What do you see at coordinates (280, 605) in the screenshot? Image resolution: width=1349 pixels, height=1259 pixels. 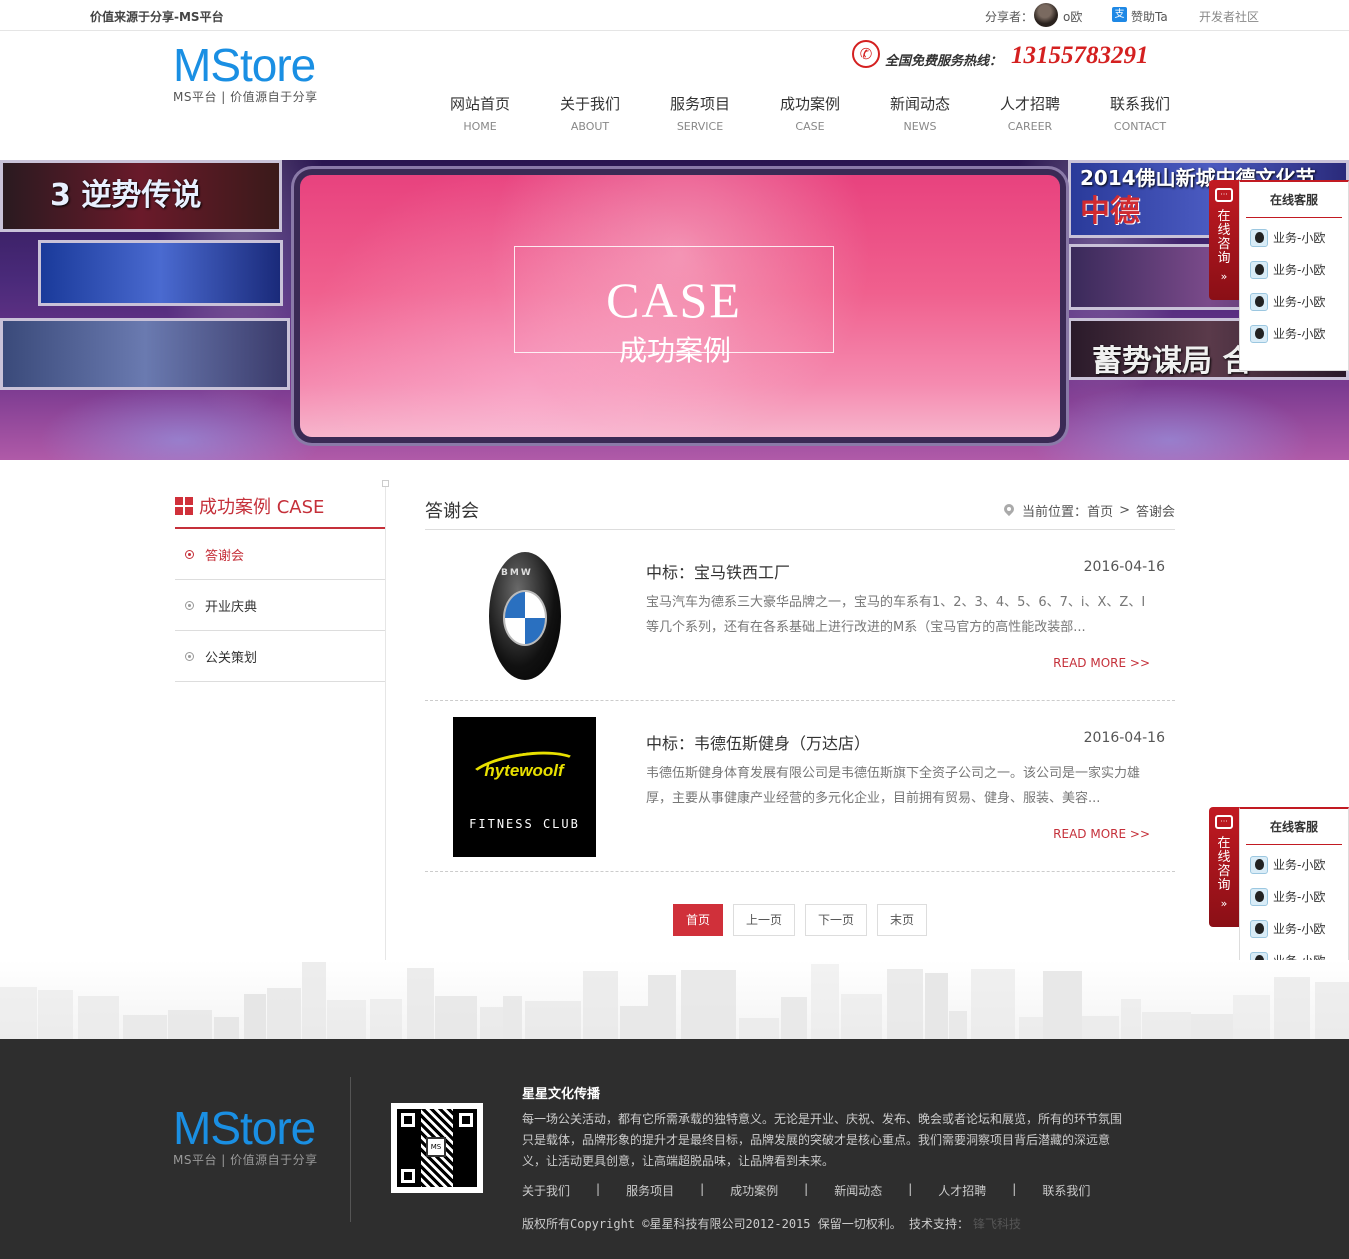 I see `sidebar-item-opening: 开业庆典` at bounding box center [280, 605].